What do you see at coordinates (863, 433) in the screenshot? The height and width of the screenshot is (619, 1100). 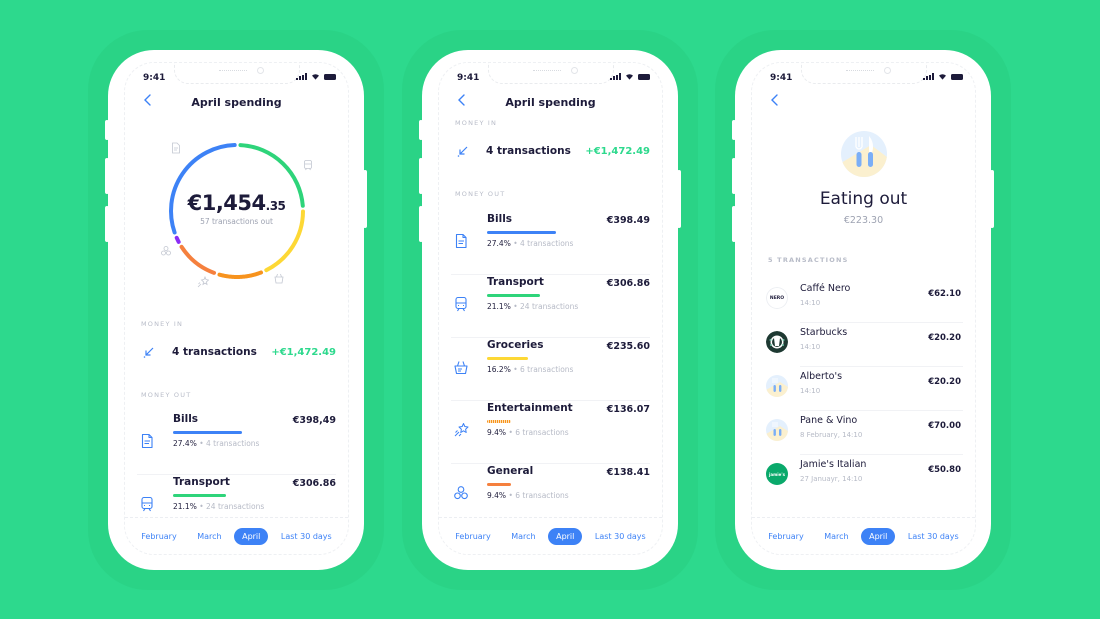 I see `transaction-row: Pane & Vino 8 February, 14:10 €70.00` at bounding box center [863, 433].